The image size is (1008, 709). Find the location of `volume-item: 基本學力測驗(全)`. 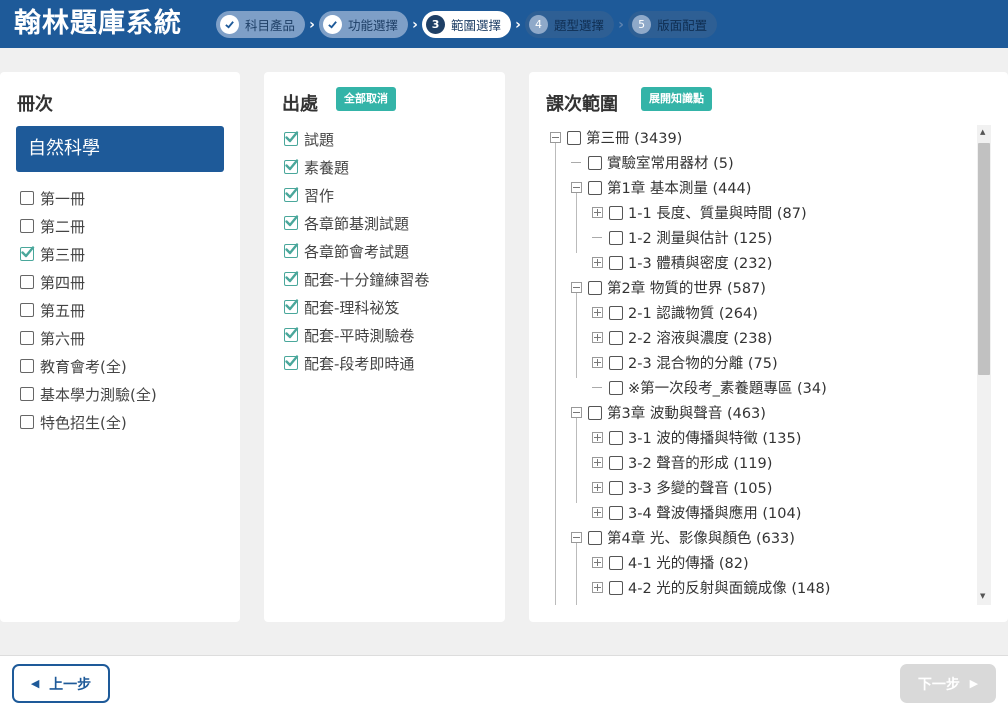

volume-item: 基本學力測驗(全) is located at coordinates (88, 394).